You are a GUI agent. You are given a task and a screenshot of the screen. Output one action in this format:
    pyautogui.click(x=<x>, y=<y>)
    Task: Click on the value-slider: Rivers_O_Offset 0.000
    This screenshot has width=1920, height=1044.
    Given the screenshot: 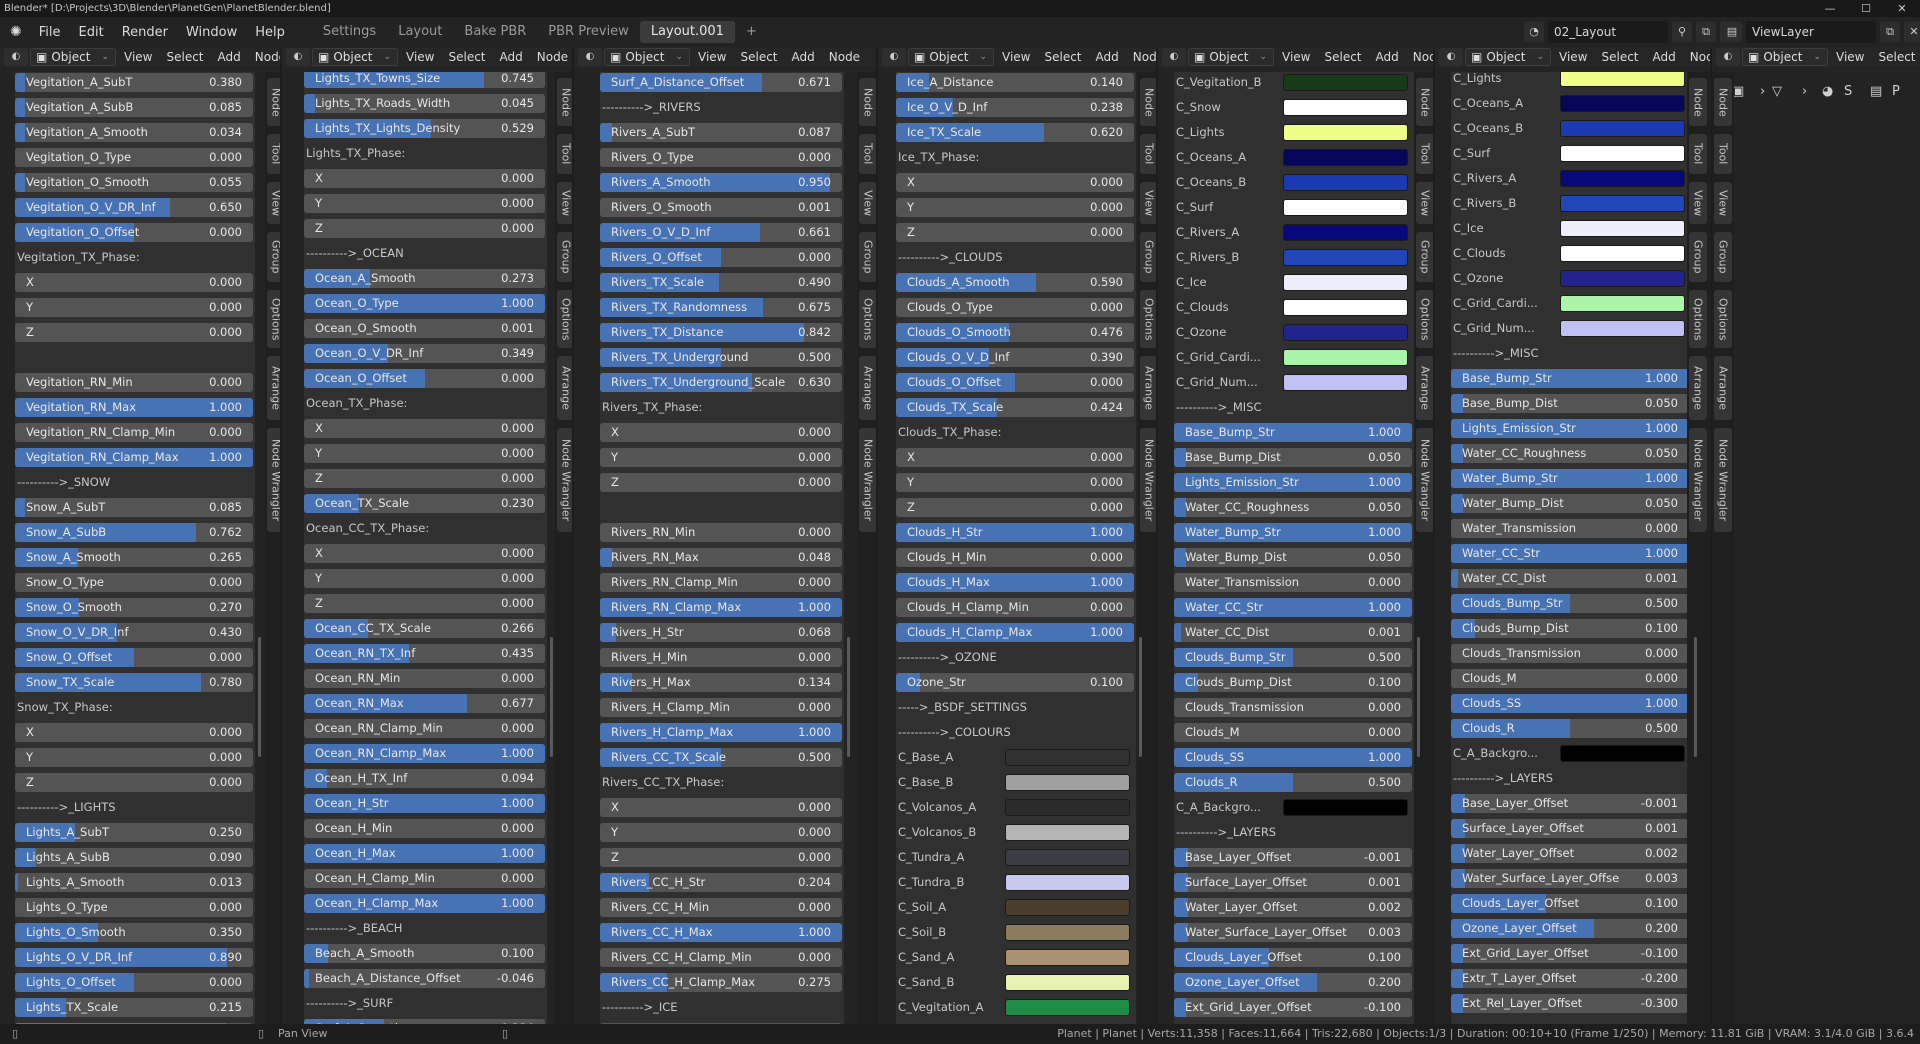 What is the action you would take?
    pyautogui.click(x=722, y=257)
    